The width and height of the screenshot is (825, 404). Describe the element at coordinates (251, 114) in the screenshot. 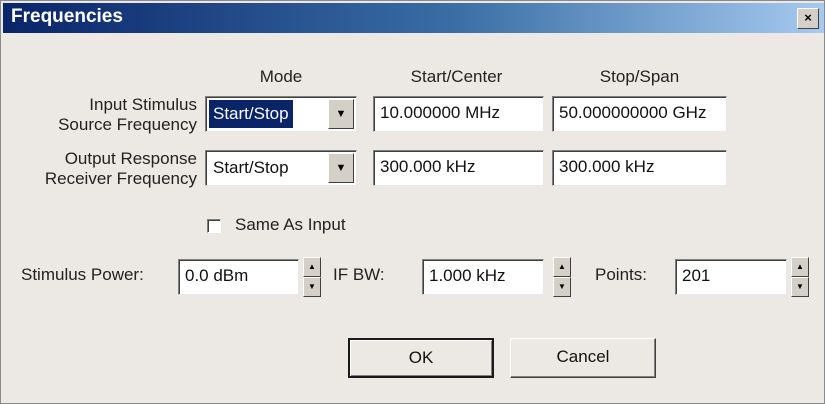

I see `input-mode-value: Start/Stop` at that location.